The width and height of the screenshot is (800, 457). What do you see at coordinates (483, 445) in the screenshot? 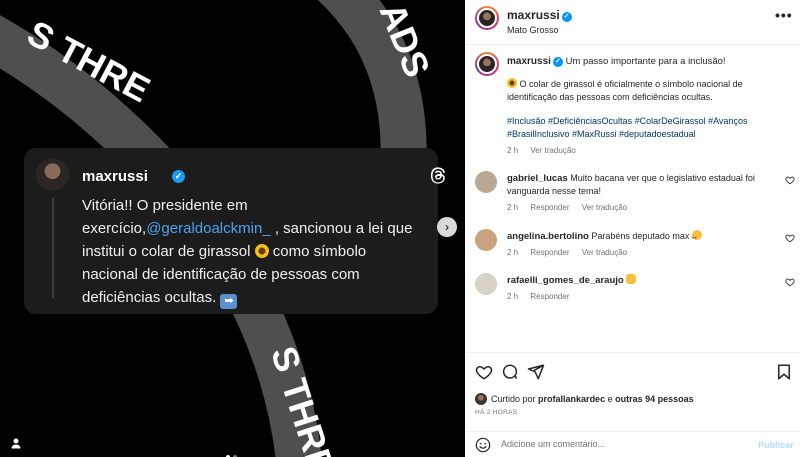
I see `emoji-smile-icon` at bounding box center [483, 445].